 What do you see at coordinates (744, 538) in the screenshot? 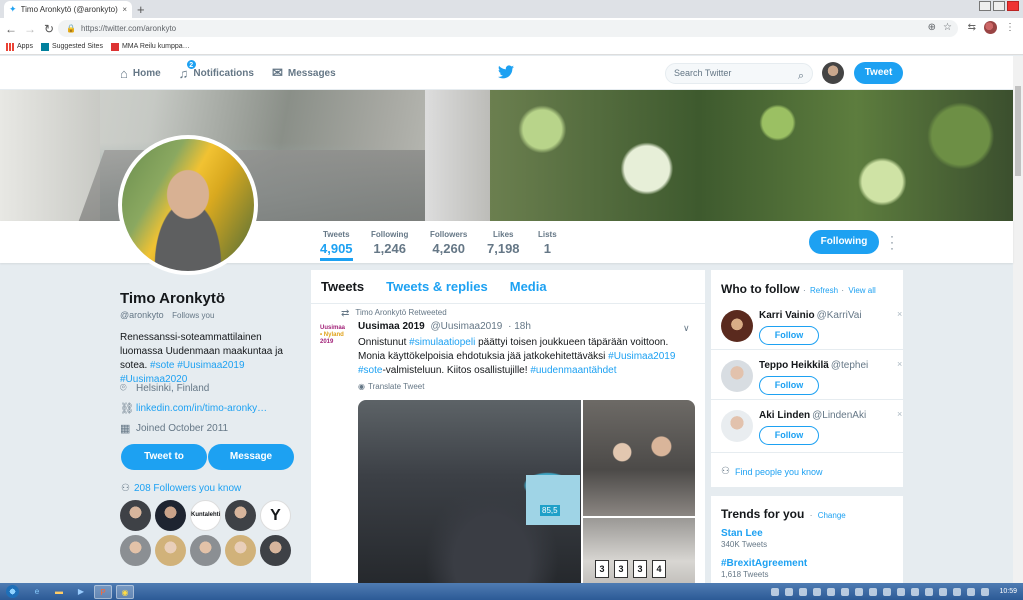
I see `trend-item: Stan Lee 340K Tweets` at bounding box center [744, 538].